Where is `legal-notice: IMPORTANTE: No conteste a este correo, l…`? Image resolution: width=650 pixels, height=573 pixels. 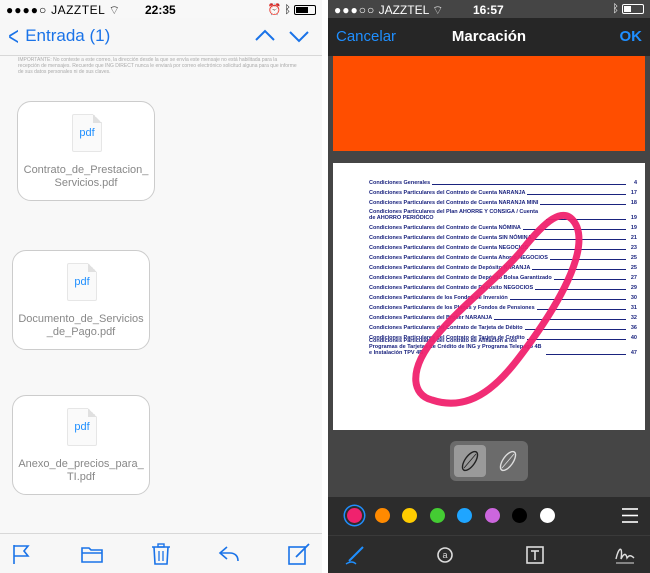 legal-notice: IMPORTANTE: No conteste a este correo, l… is located at coordinates (157, 66).